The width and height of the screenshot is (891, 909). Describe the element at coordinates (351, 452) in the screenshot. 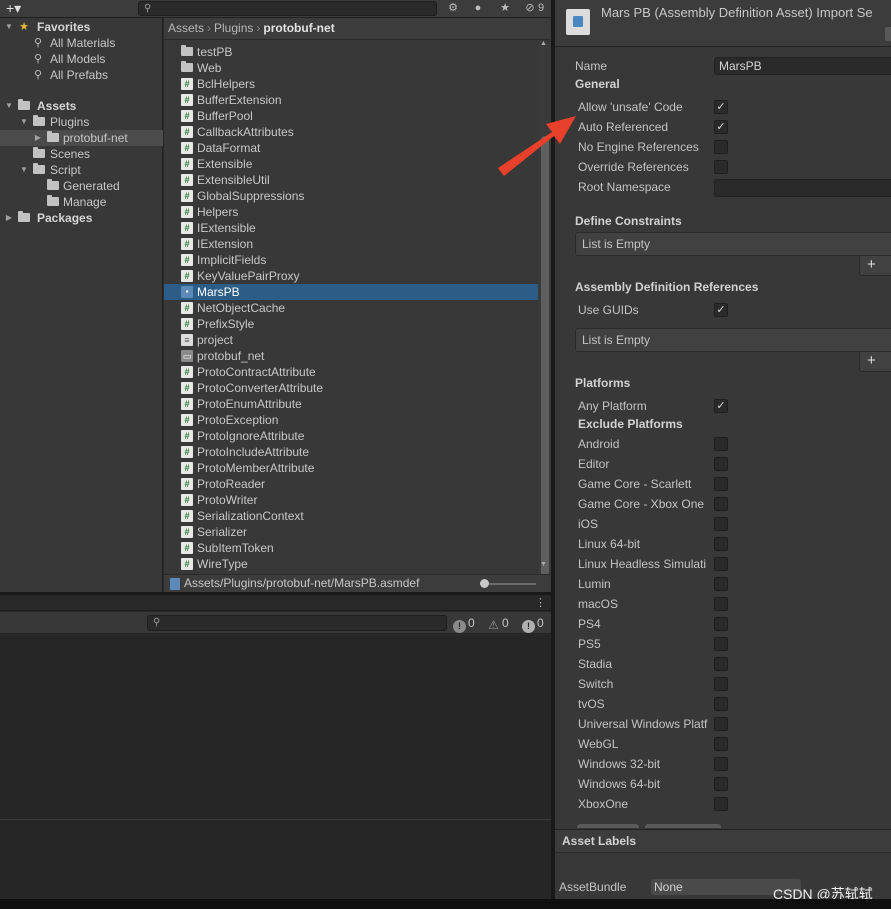

I see `file-row-protoincludeattribute: # ProtoIncludeAttribute` at that location.